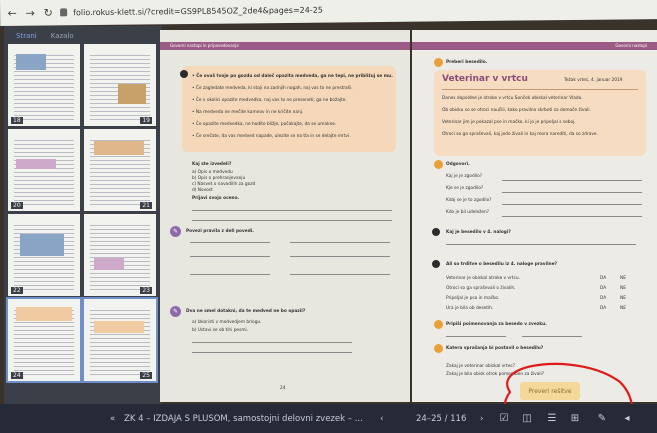 This screenshot has height=433, width=657. I want to click on question-line: Kdo je bil udeležen?, so click(468, 212).